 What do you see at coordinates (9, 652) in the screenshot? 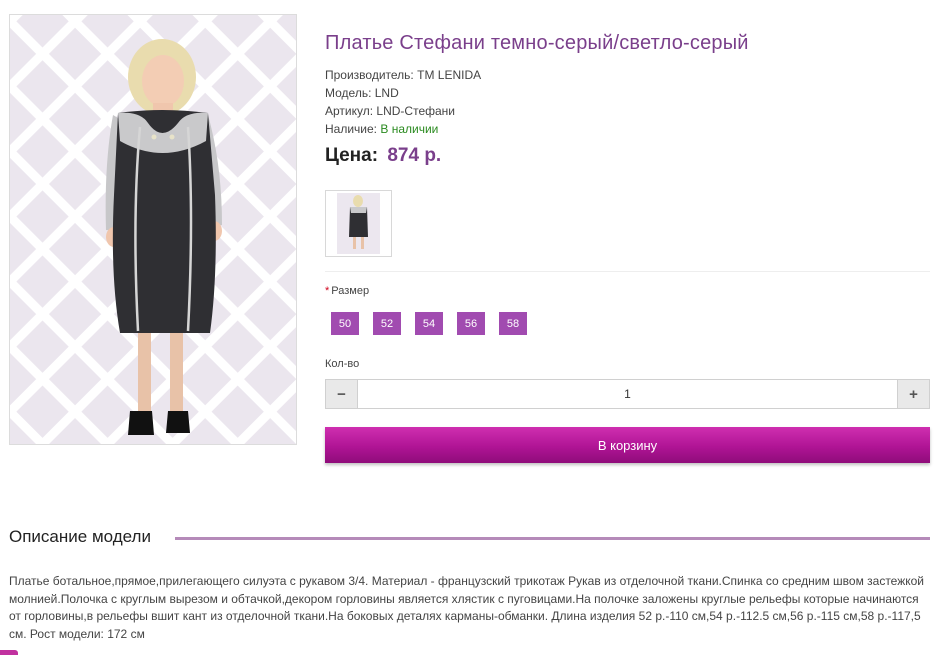
I see `scroll-to-top-tab` at bounding box center [9, 652].